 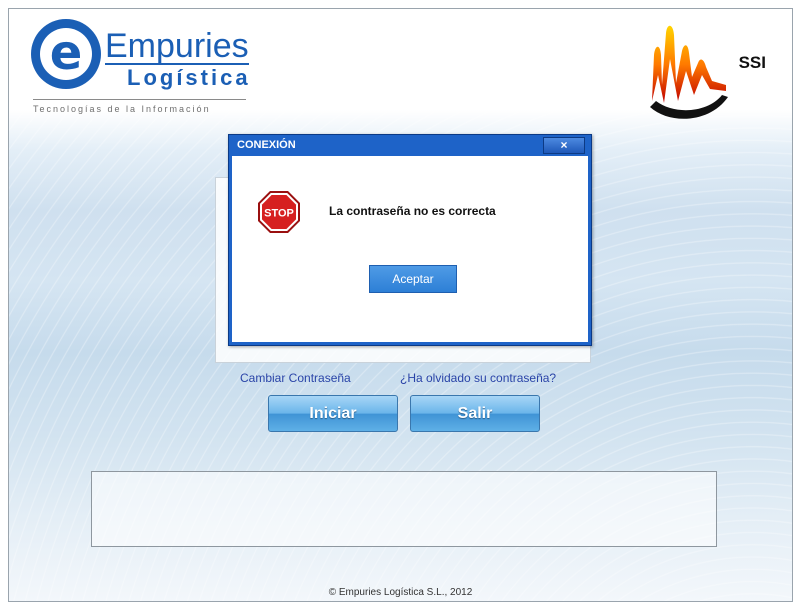 I want to click on logo-letter: e, so click(x=66, y=53).